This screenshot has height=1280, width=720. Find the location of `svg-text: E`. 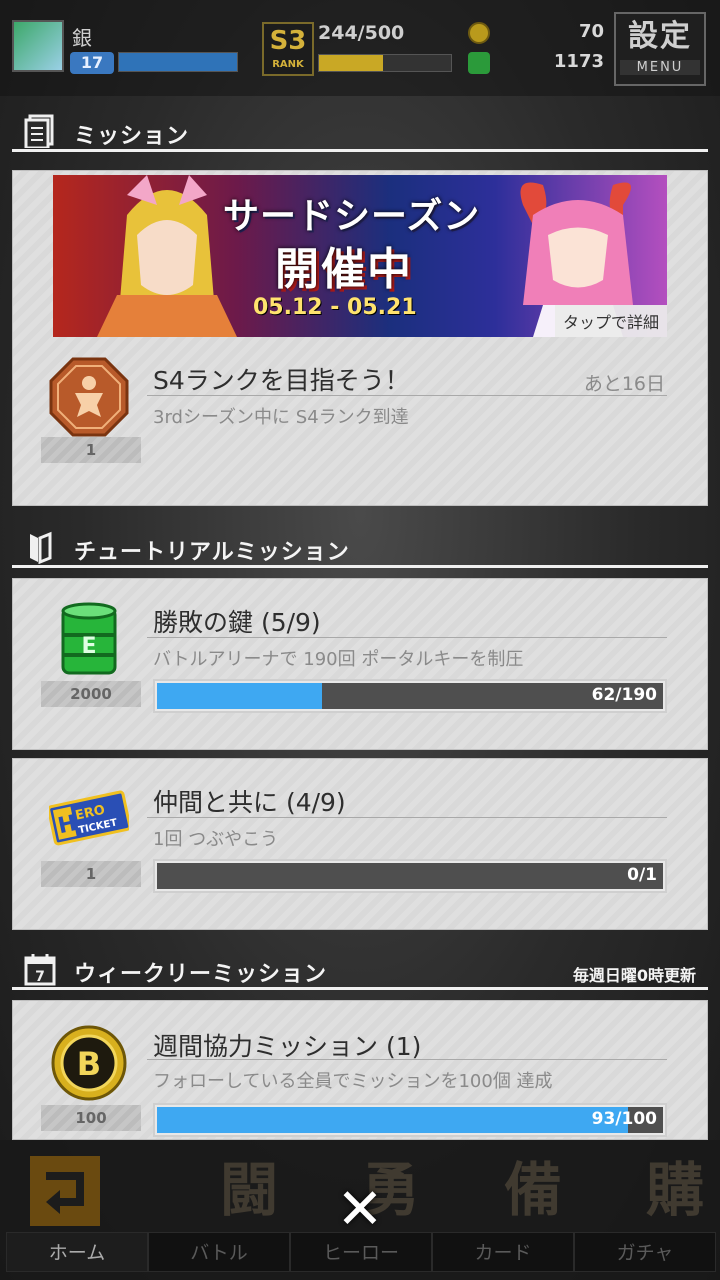

svg-text: E is located at coordinates (88, 646).